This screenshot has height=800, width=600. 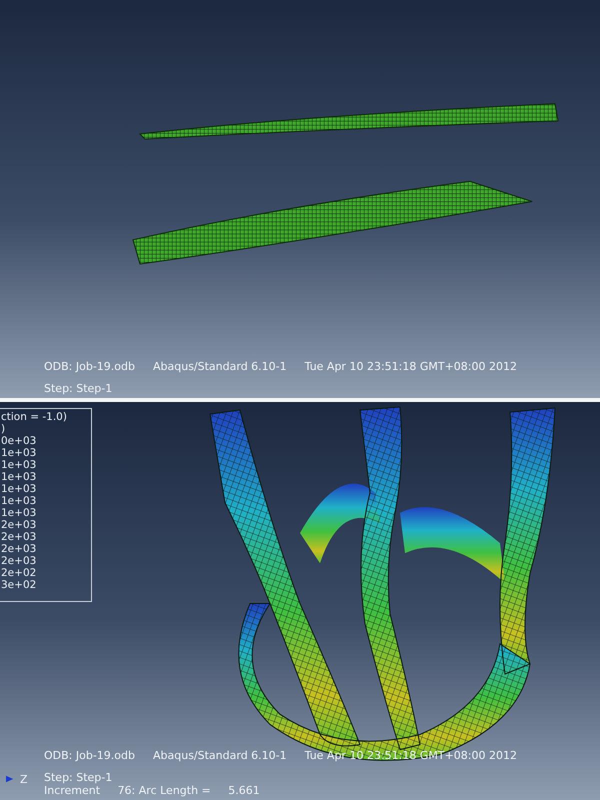 I want to click on legend-text: 0e+03, so click(x=19, y=441).